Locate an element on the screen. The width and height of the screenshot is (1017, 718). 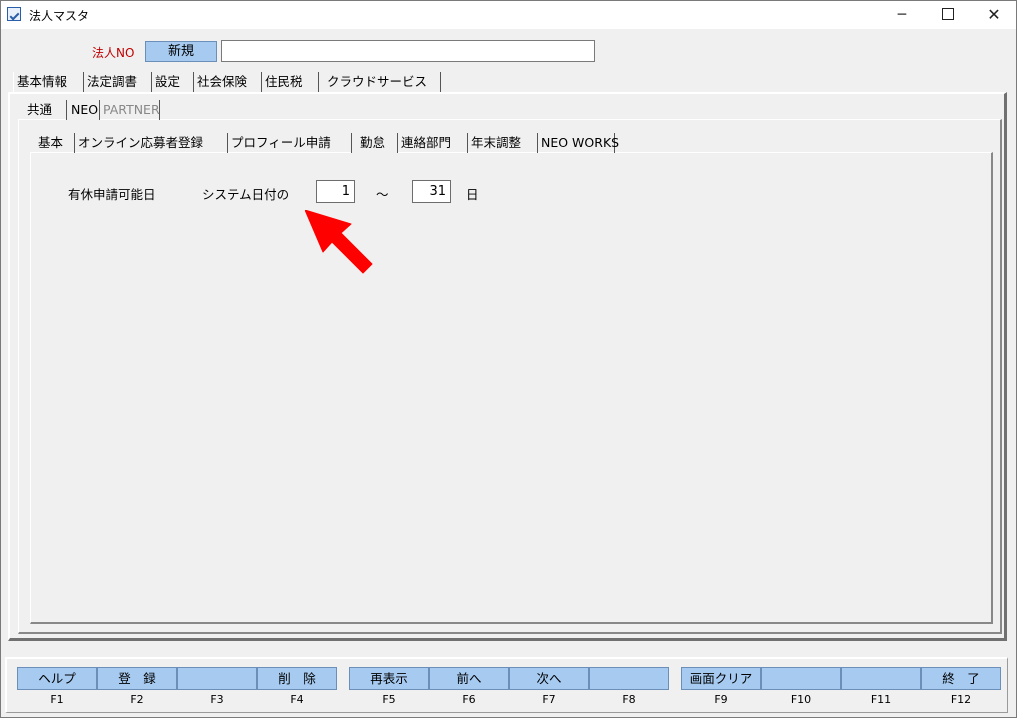
tab-common: 共通 is located at coordinates (44, 110).